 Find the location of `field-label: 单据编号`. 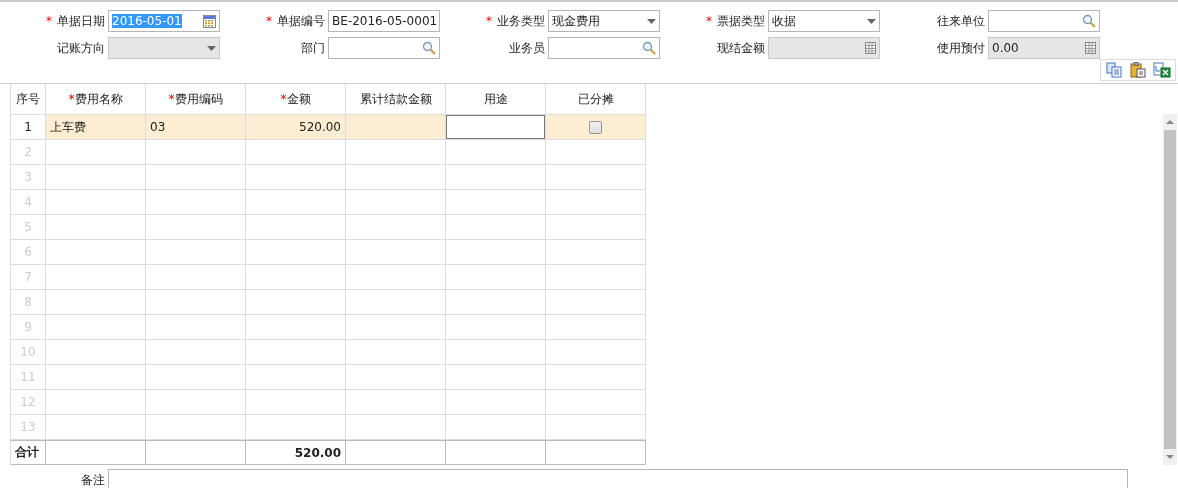

field-label: 单据编号 is located at coordinates (301, 21).